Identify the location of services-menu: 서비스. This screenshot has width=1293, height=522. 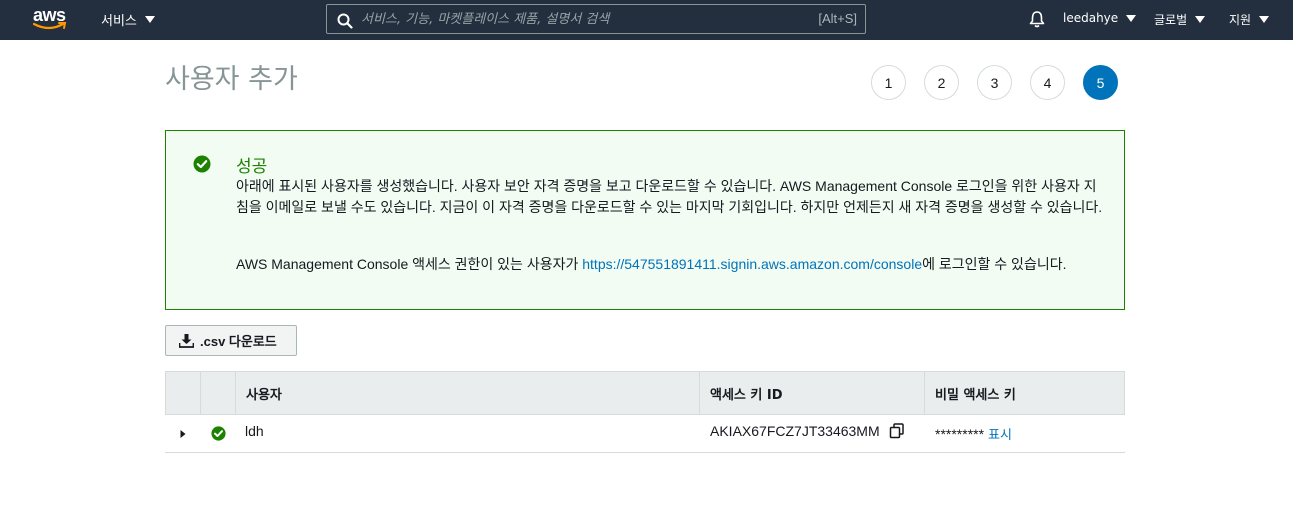
(128, 19).